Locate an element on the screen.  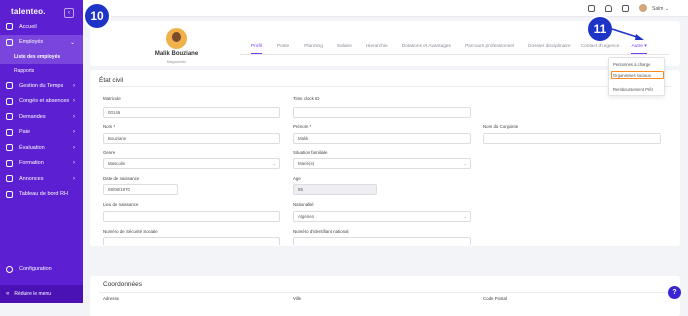
nationalite-value: Algérien is located at coordinates (306, 216).